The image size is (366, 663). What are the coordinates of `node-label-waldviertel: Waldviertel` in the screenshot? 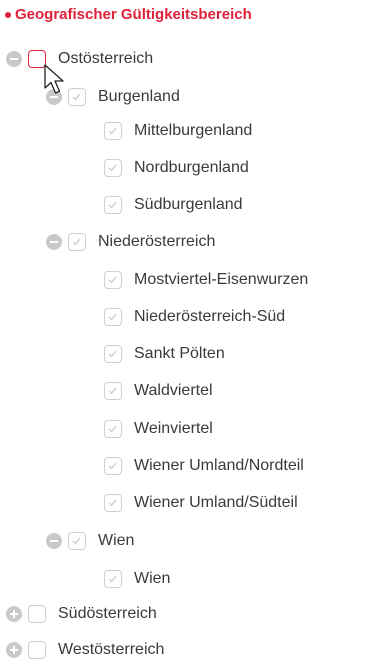 It's located at (173, 390).